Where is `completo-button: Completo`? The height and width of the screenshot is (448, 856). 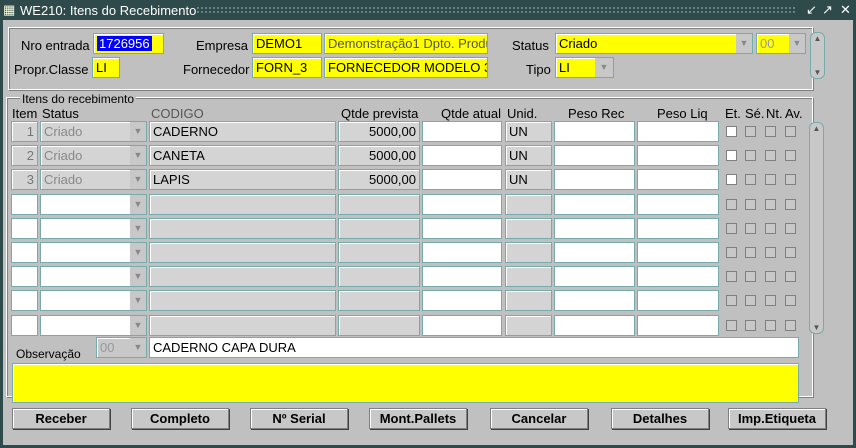 completo-button: Completo is located at coordinates (180, 418).